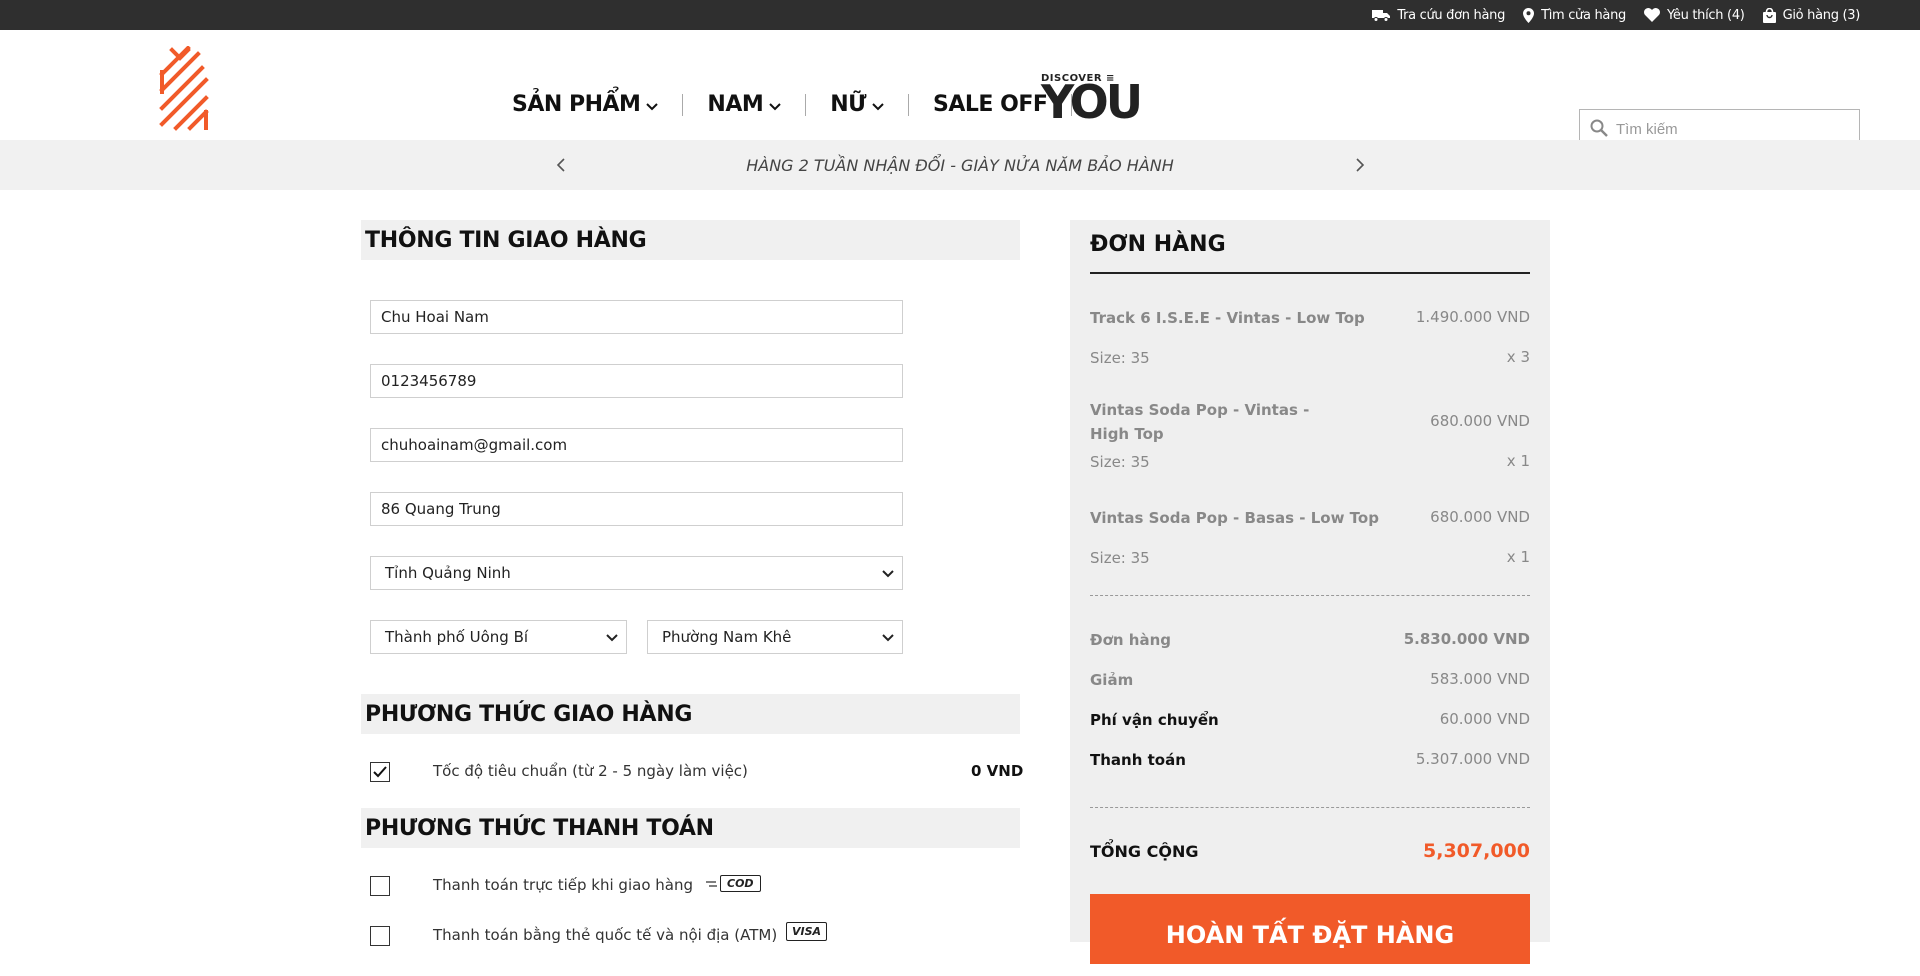 The width and height of the screenshot is (1920, 976). Describe the element at coordinates (563, 885) in the screenshot. I see `cod-label: Thanh toán trực tiếp khi giao hàng` at that location.